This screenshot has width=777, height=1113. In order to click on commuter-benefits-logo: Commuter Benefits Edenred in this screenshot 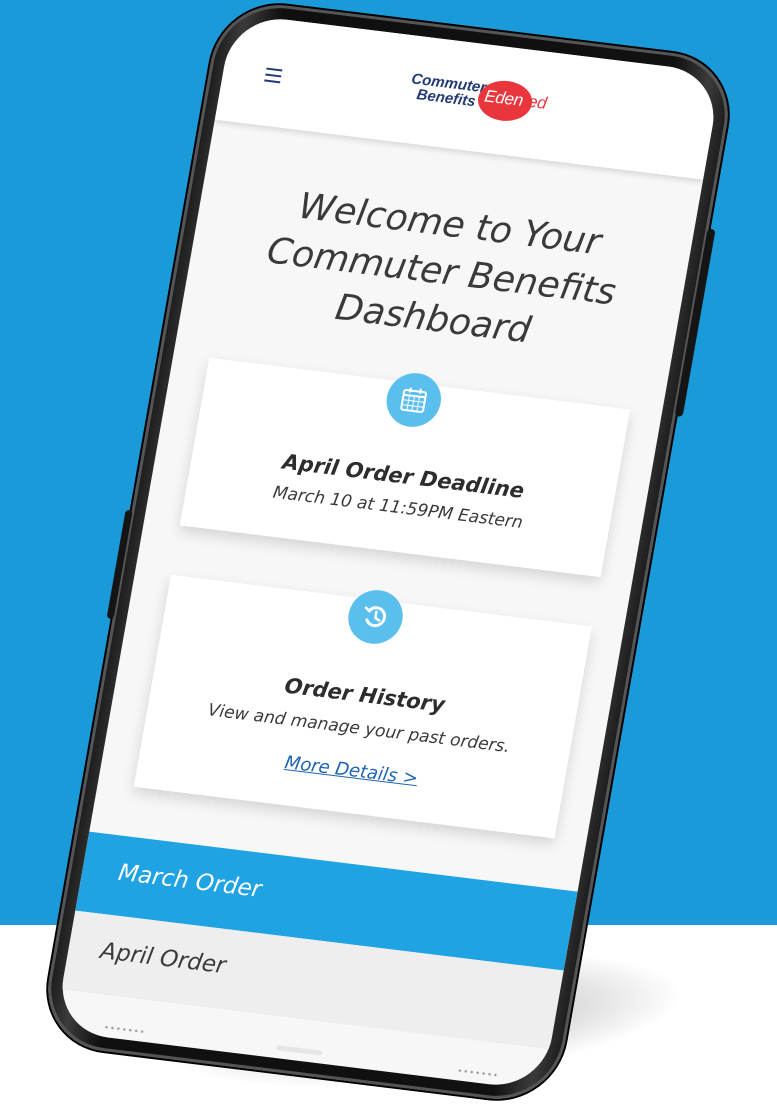, I will do `click(480, 105)`.